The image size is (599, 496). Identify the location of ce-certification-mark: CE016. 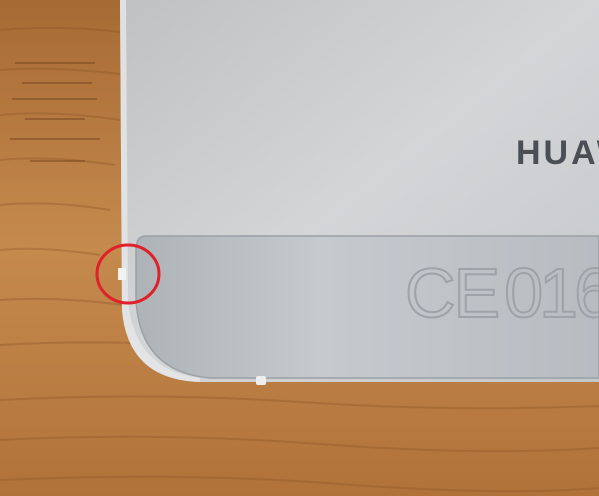
(501, 293).